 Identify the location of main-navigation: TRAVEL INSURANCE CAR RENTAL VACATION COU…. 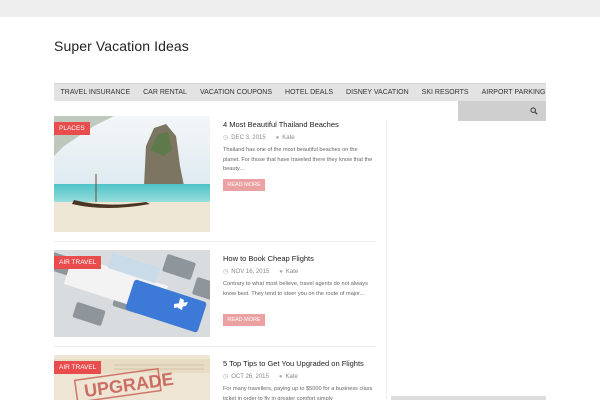
(300, 92).